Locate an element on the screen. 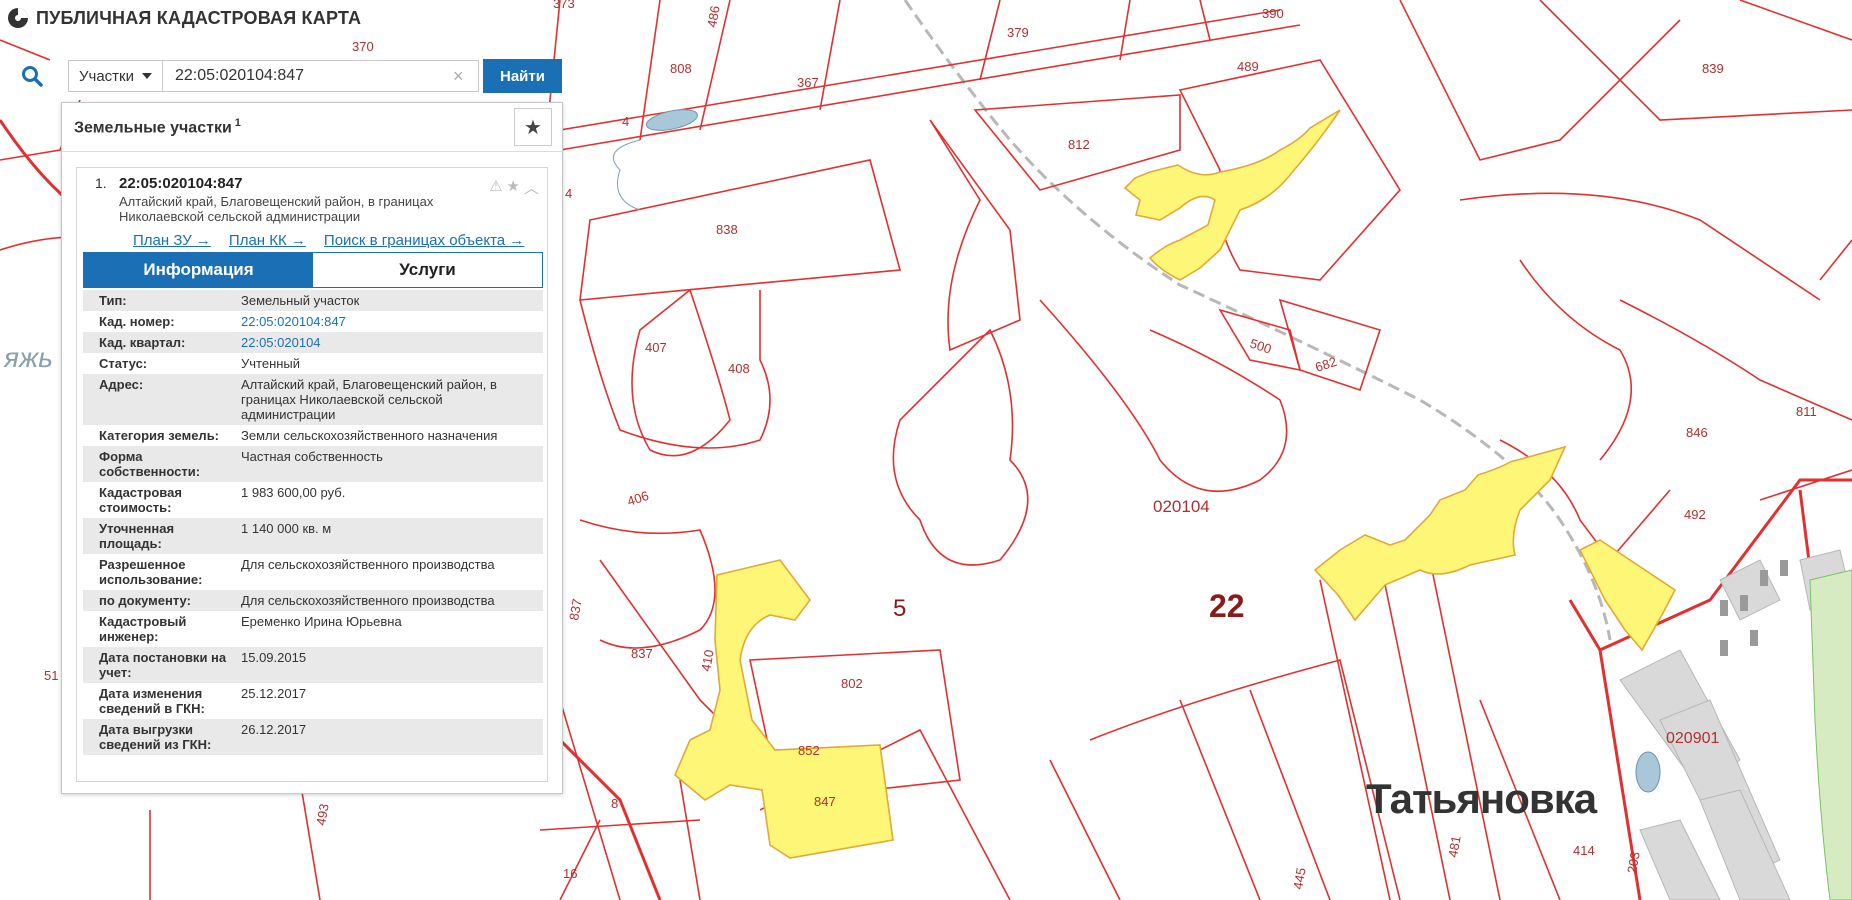 The width and height of the screenshot is (1852, 900). cad-quarter-link: 22:05:020104 is located at coordinates (281, 342).